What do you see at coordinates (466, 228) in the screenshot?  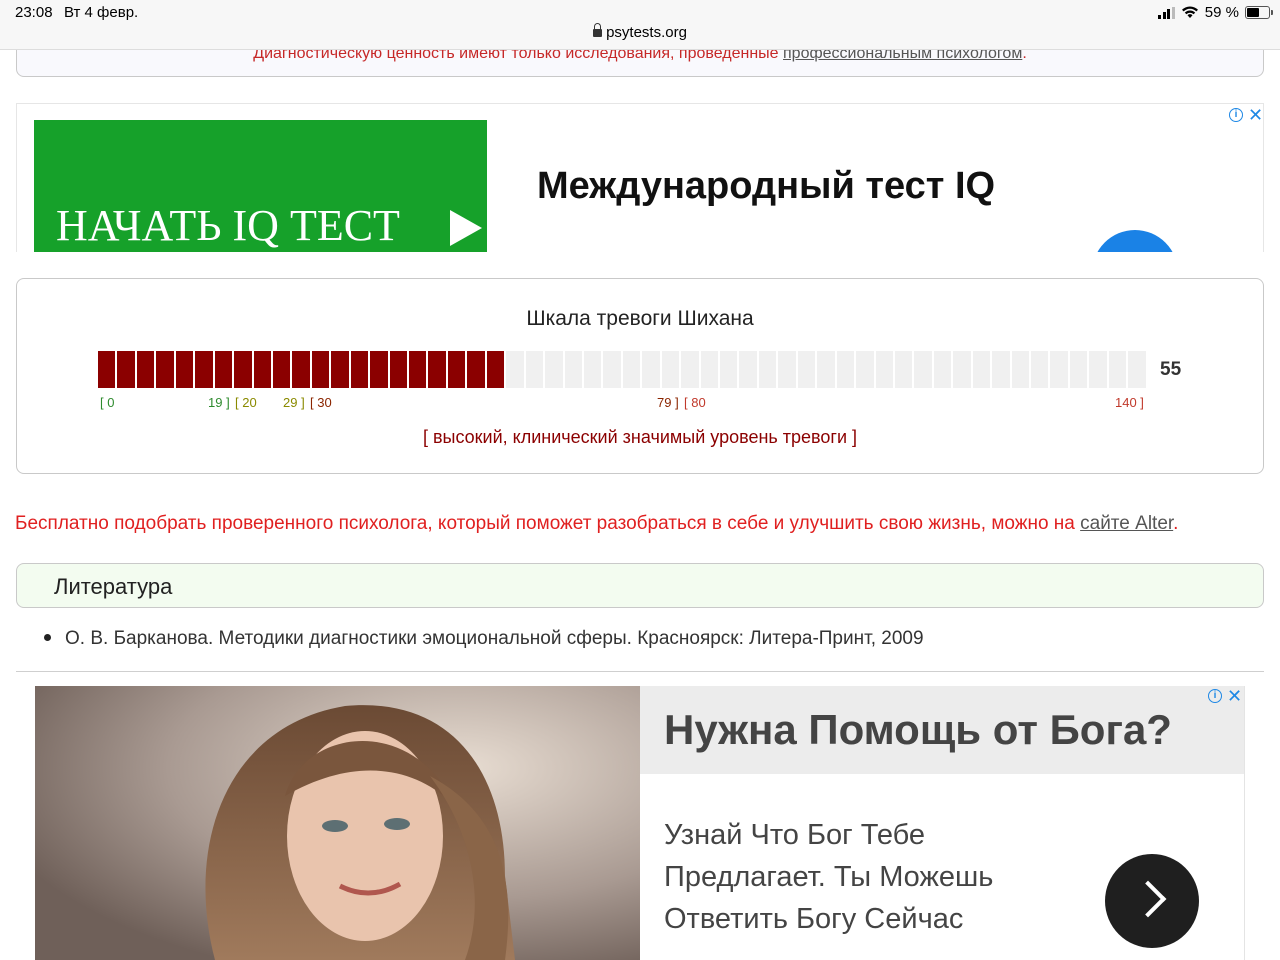 I see `play-arrow-icon` at bounding box center [466, 228].